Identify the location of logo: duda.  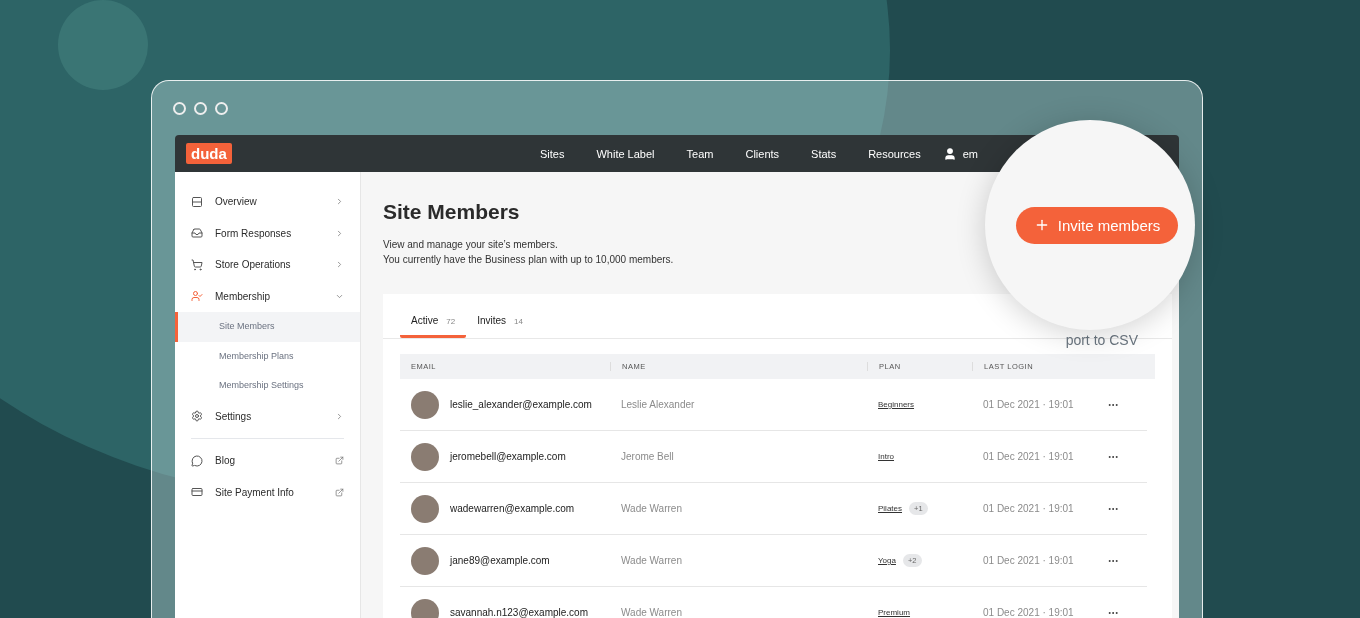
(209, 153).